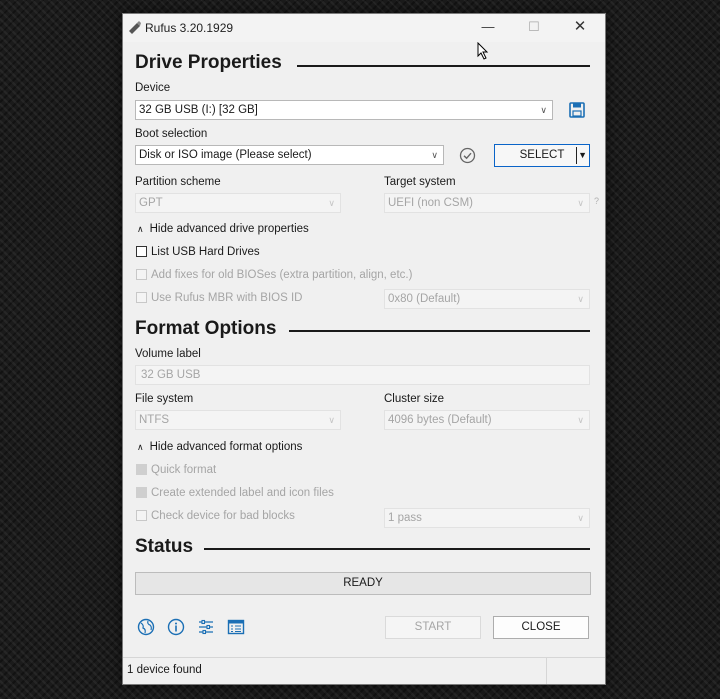 This screenshot has width=720, height=699. What do you see at coordinates (164, 546) in the screenshot?
I see `status-heading: Status` at bounding box center [164, 546].